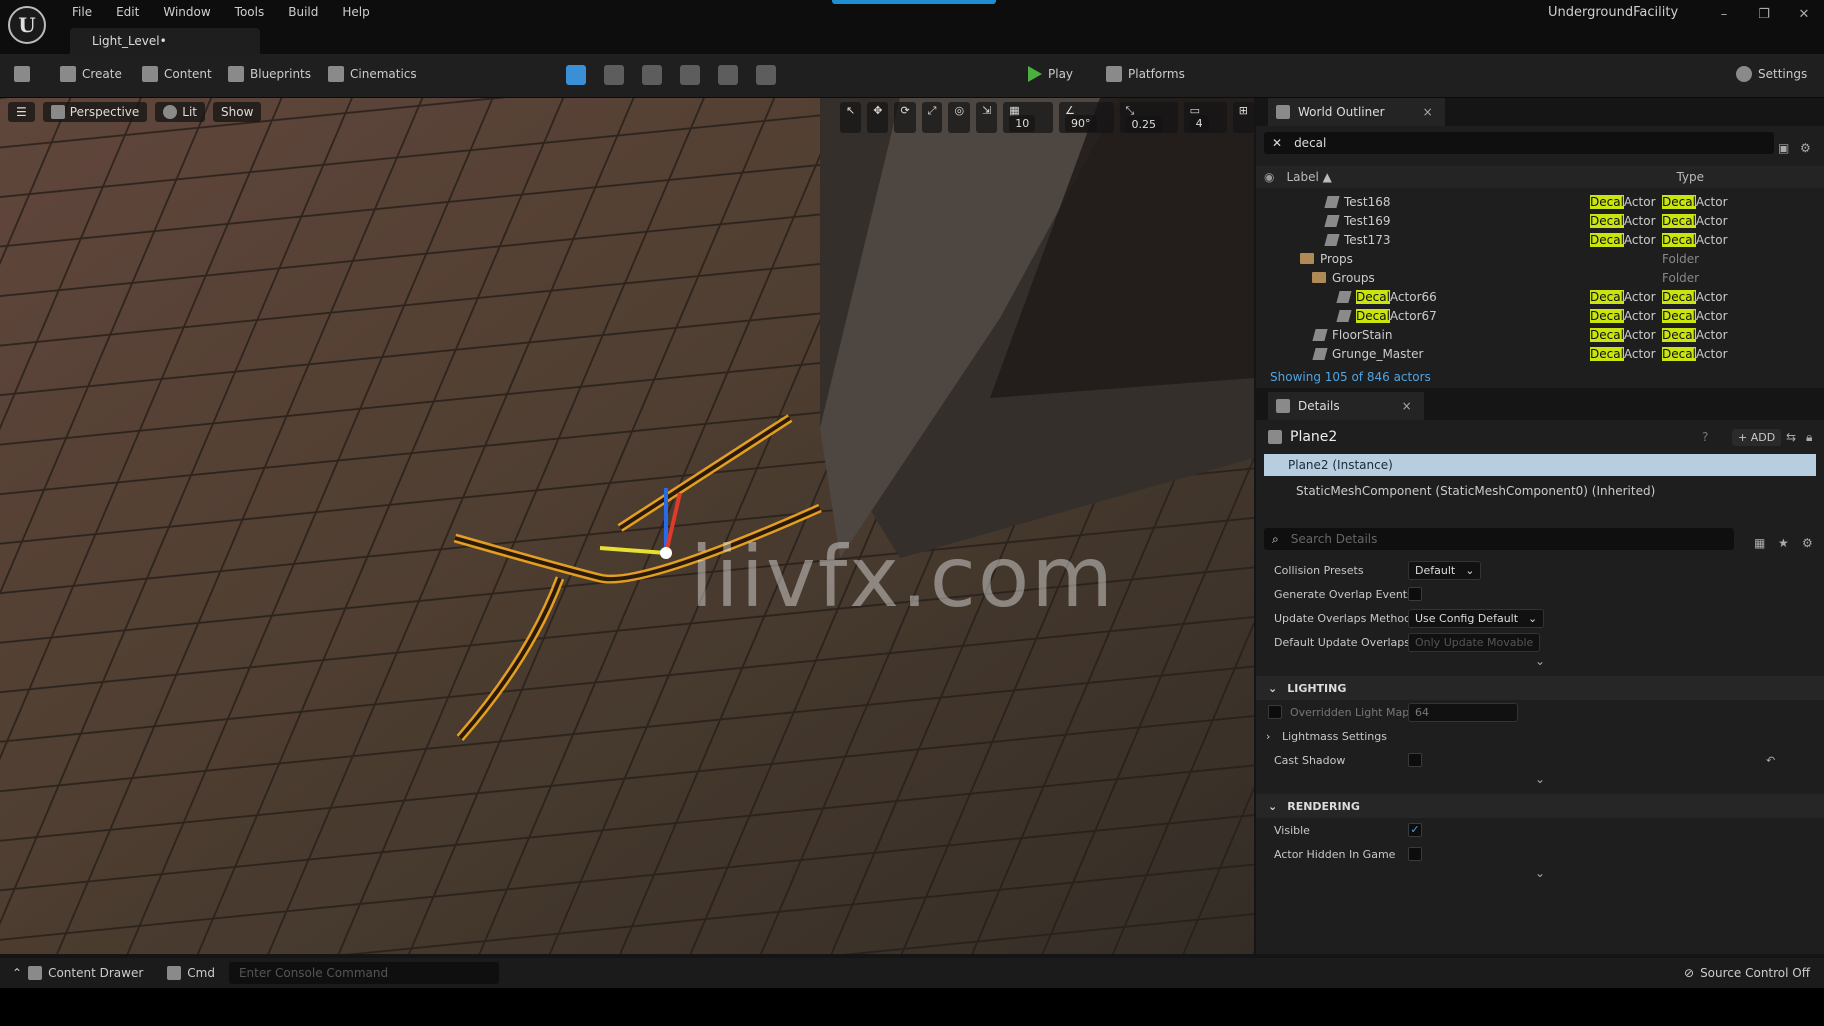  I want to click on lighting-category: ⌄ LIGHTING, so click(1540, 688).